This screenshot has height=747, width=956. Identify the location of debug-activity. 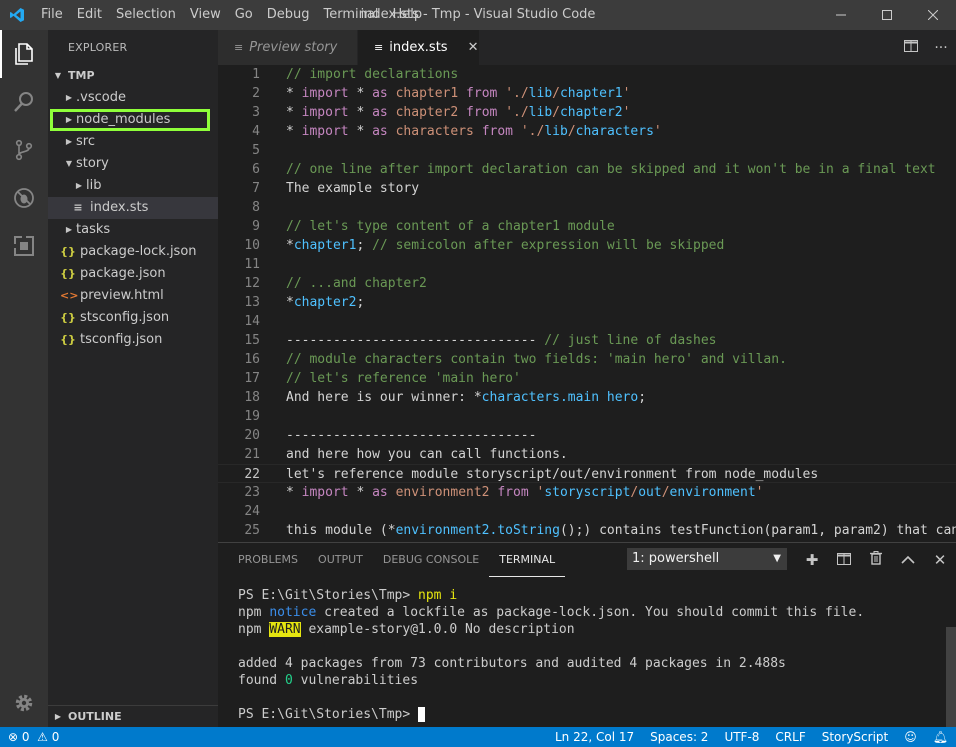
(24, 198).